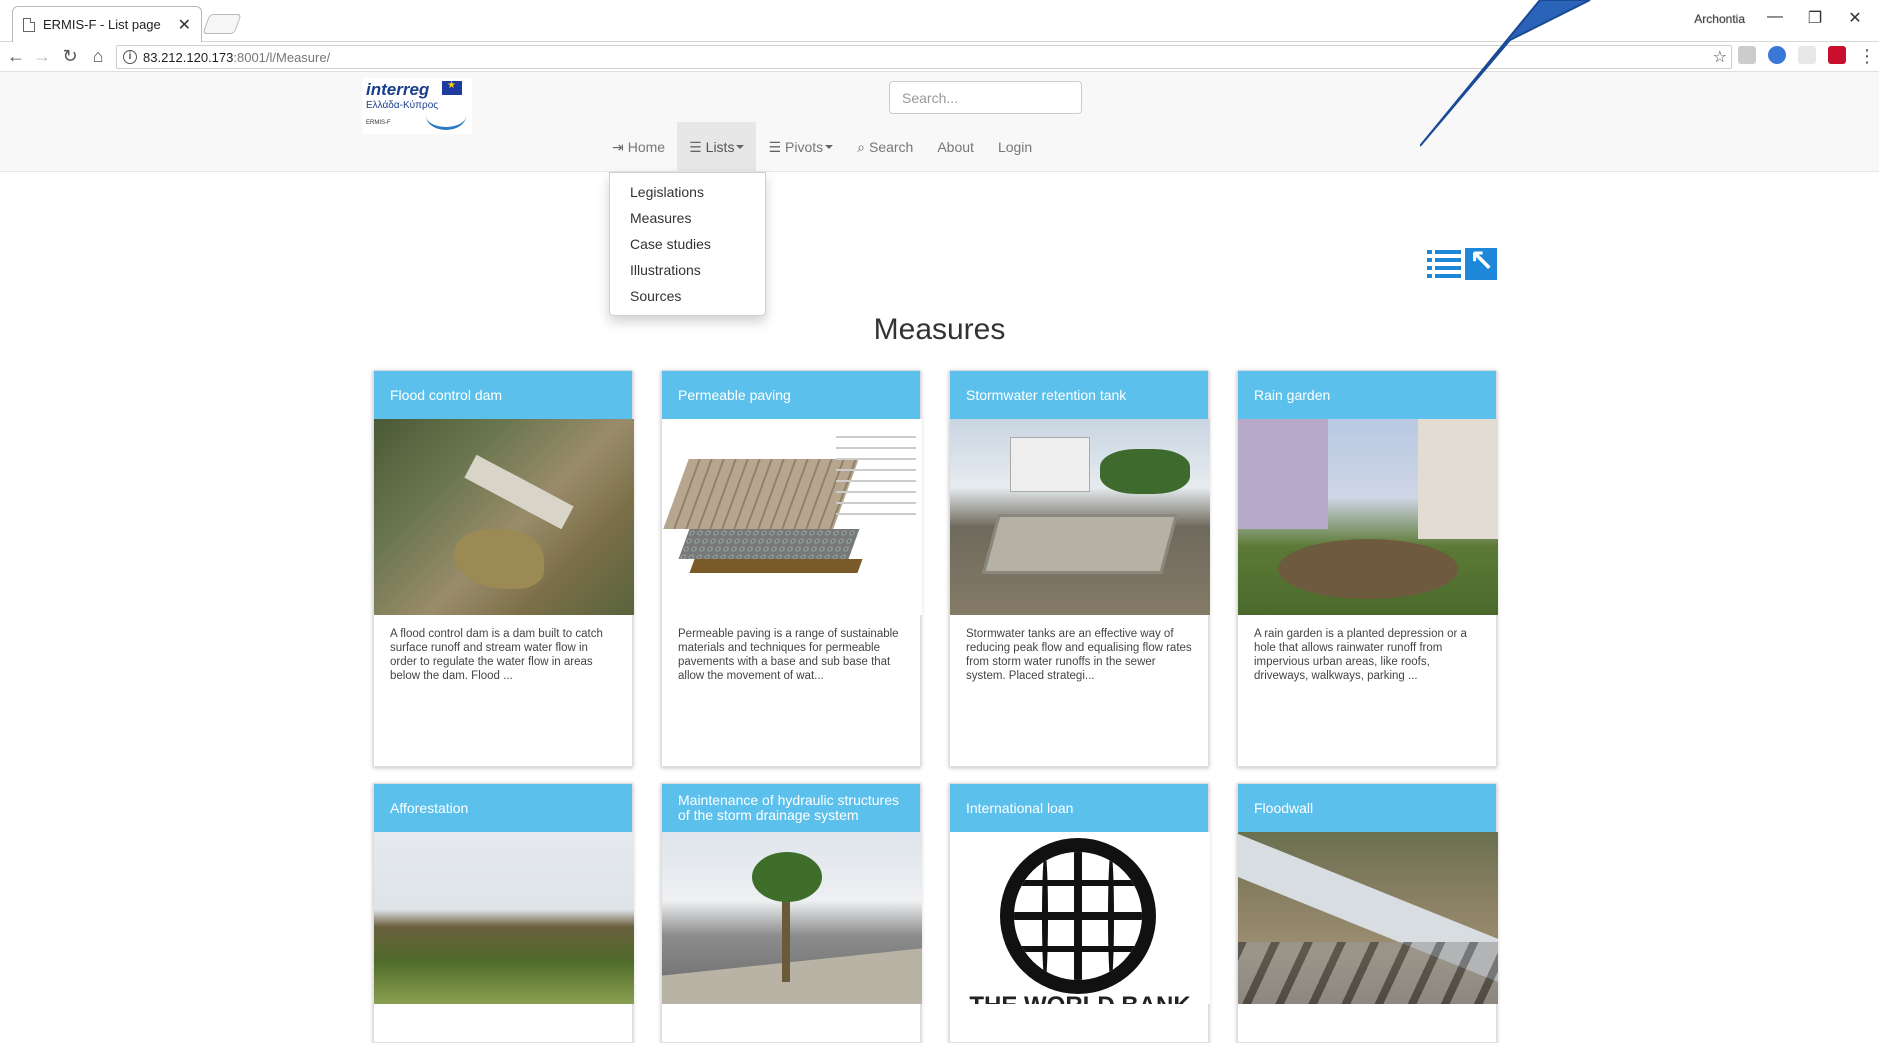  I want to click on nav-lists-label: Lists, so click(720, 147).